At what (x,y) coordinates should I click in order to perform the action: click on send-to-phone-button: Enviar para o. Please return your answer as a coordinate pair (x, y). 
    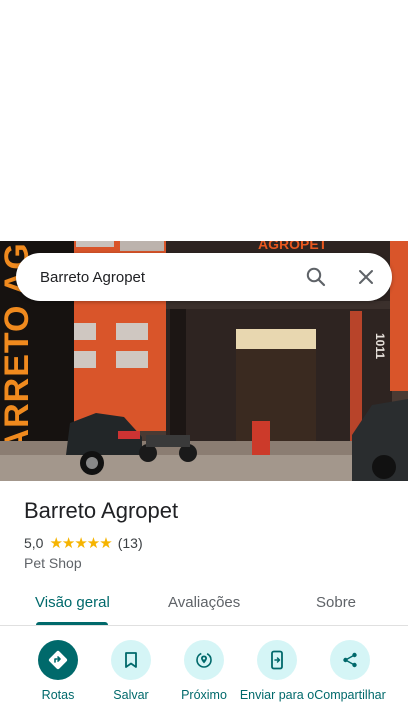
    Looking at the image, I should click on (277, 671).